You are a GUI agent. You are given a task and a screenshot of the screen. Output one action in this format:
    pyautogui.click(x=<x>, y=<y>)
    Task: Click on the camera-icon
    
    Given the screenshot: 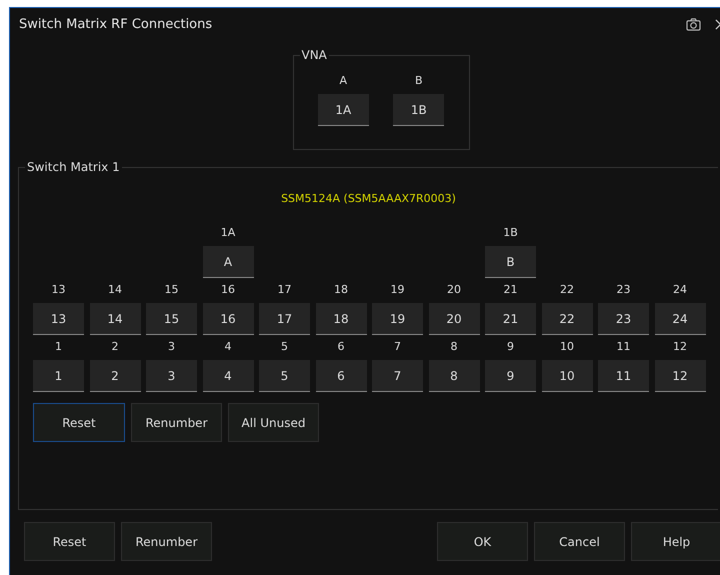 What is the action you would take?
    pyautogui.click(x=693, y=24)
    